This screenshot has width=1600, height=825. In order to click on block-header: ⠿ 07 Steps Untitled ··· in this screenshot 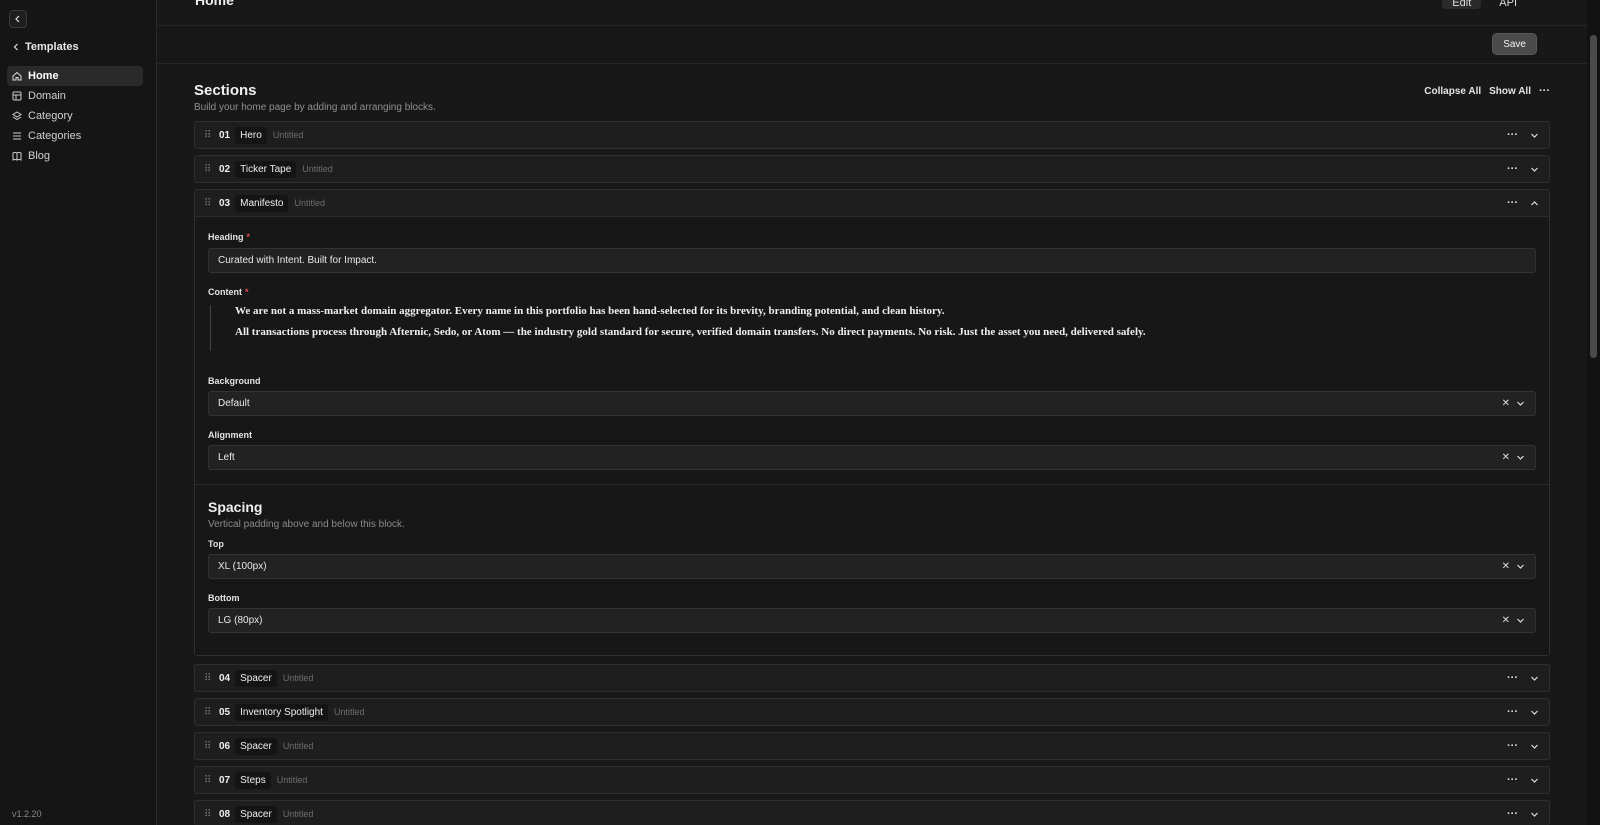, I will do `click(872, 780)`.